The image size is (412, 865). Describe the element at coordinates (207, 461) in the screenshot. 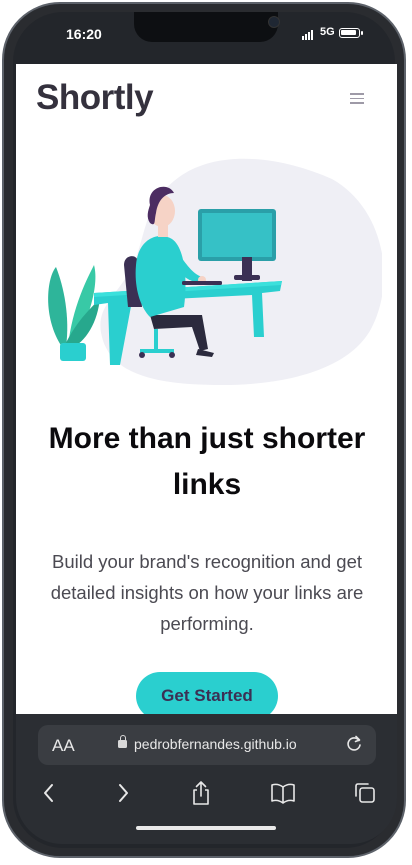

I see `hero-headline: More than just shorter links` at that location.